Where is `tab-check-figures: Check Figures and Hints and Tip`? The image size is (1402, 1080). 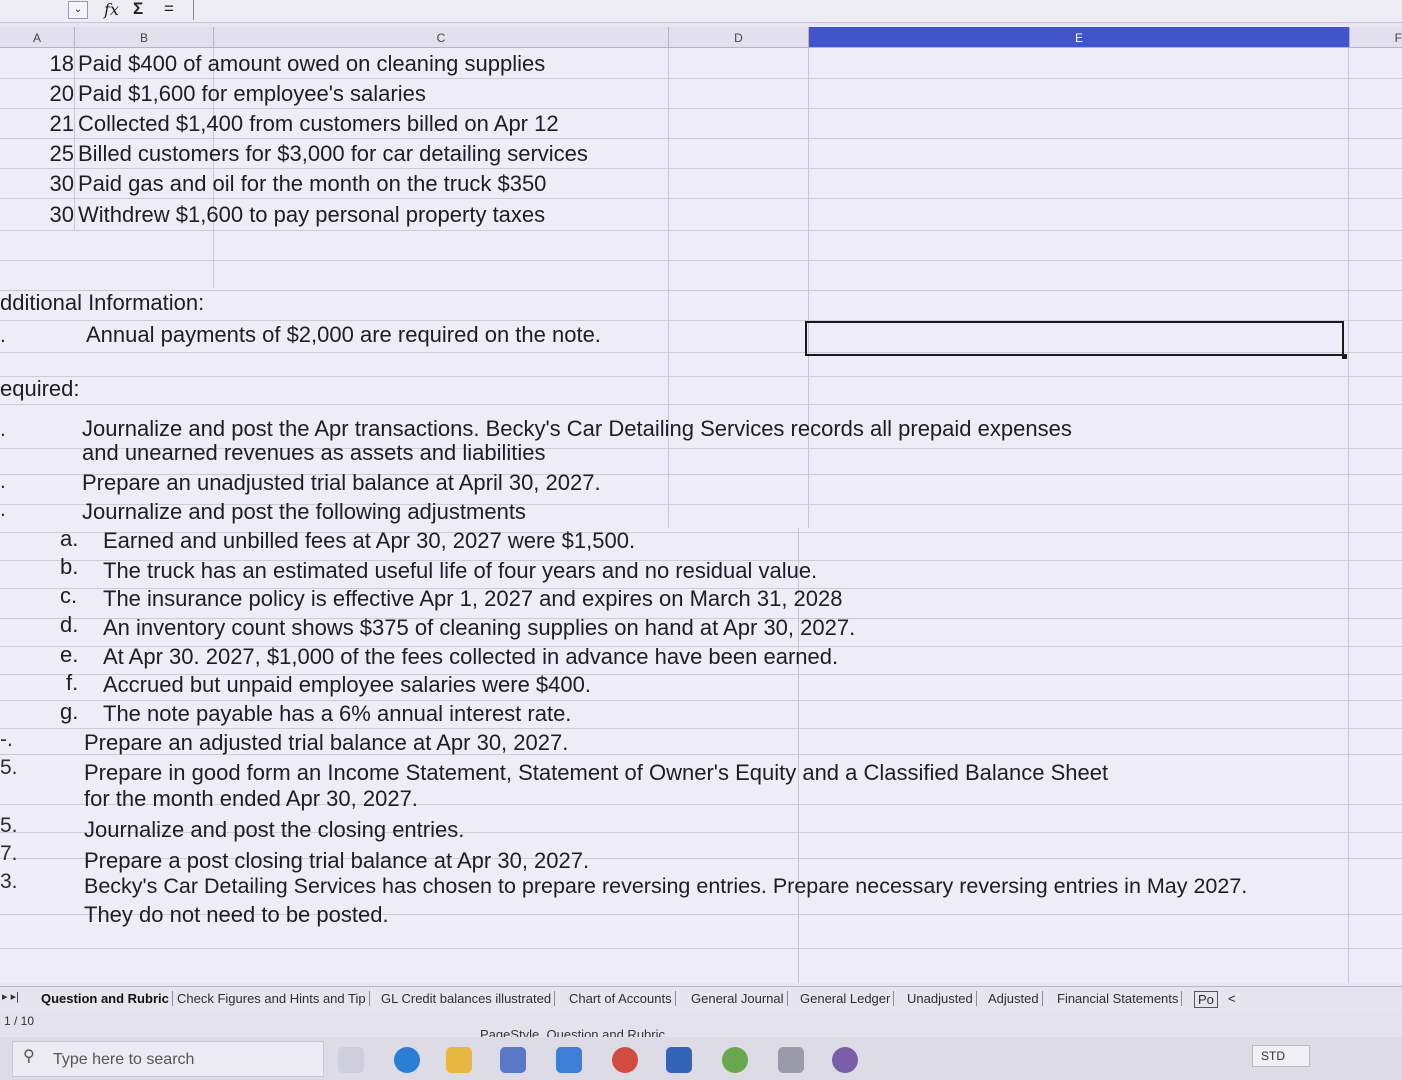 tab-check-figures: Check Figures and Hints and Tip is located at coordinates (272, 998).